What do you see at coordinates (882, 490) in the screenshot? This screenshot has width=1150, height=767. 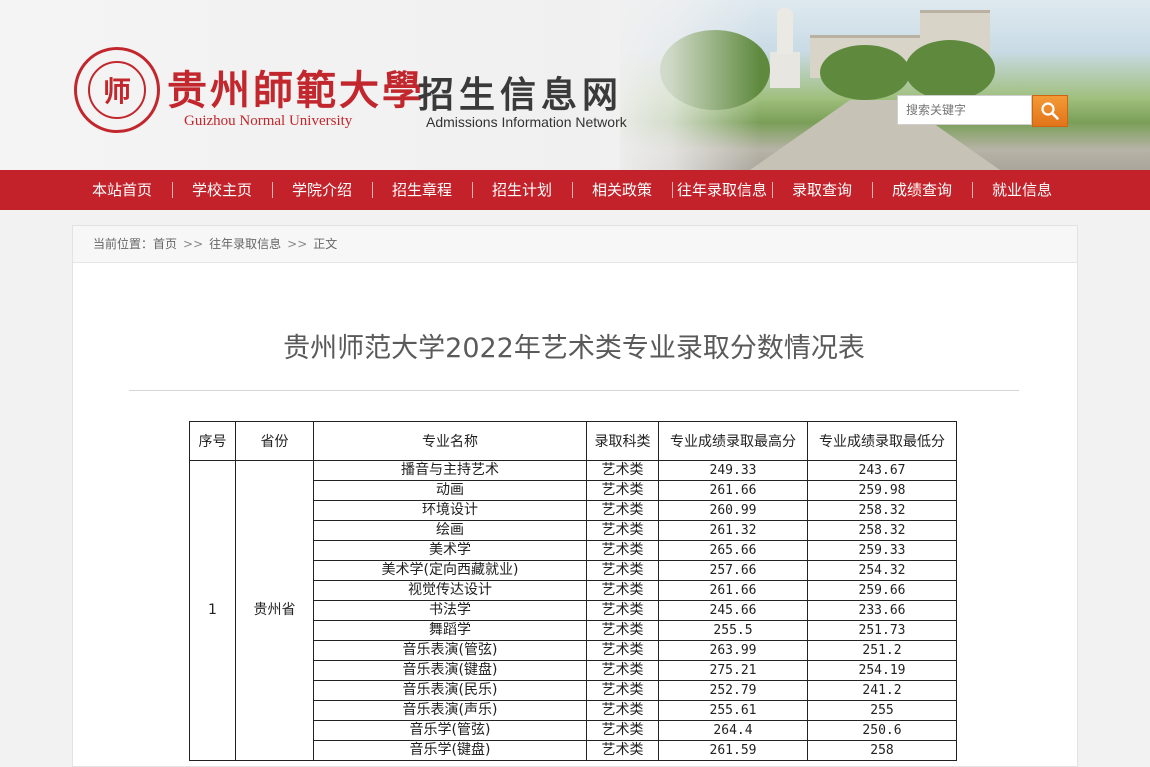 I see `cell-min-score: 259.98` at bounding box center [882, 490].